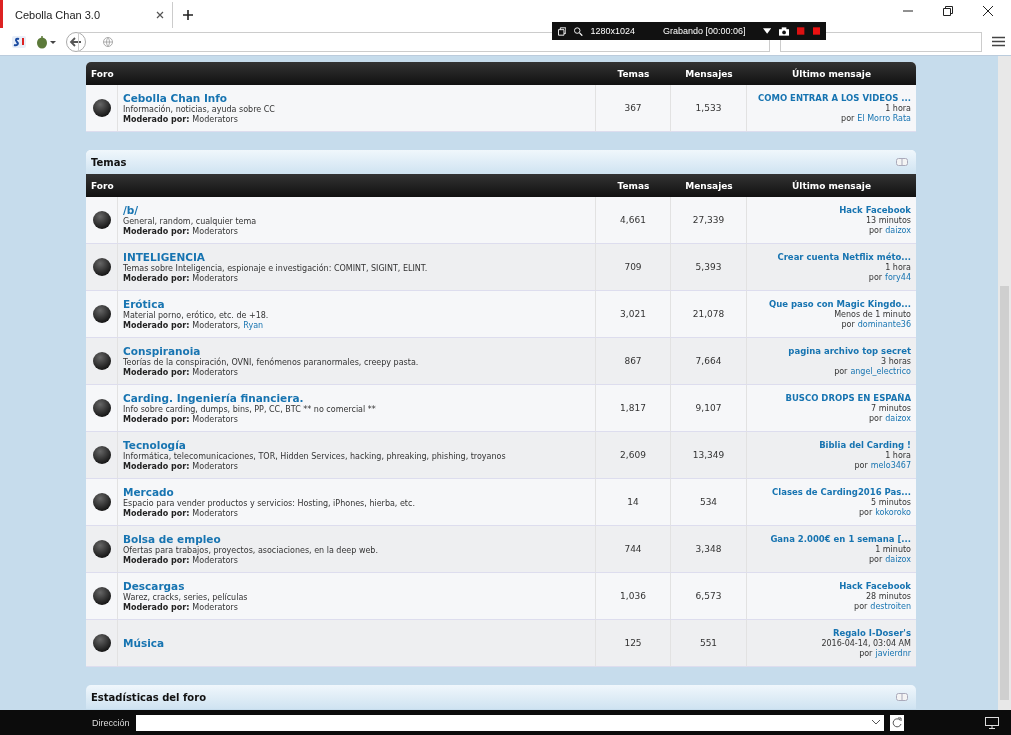 Image resolution: width=1011 pixels, height=735 pixels. What do you see at coordinates (578, 31) in the screenshot?
I see `zoom-icon` at bounding box center [578, 31].